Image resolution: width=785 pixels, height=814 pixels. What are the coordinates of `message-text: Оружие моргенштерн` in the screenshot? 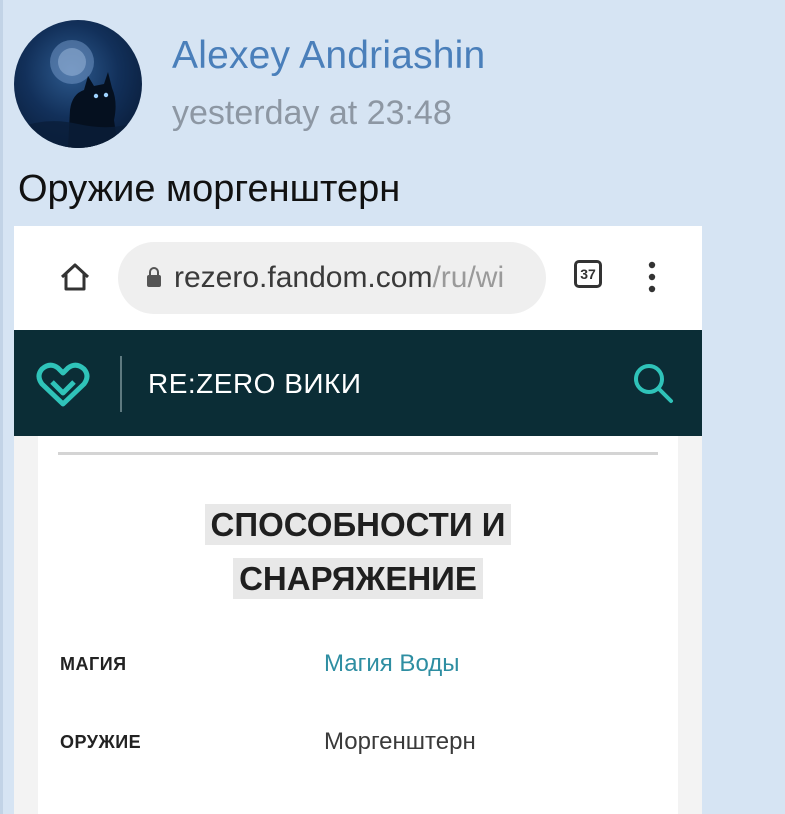 It's located at (209, 189).